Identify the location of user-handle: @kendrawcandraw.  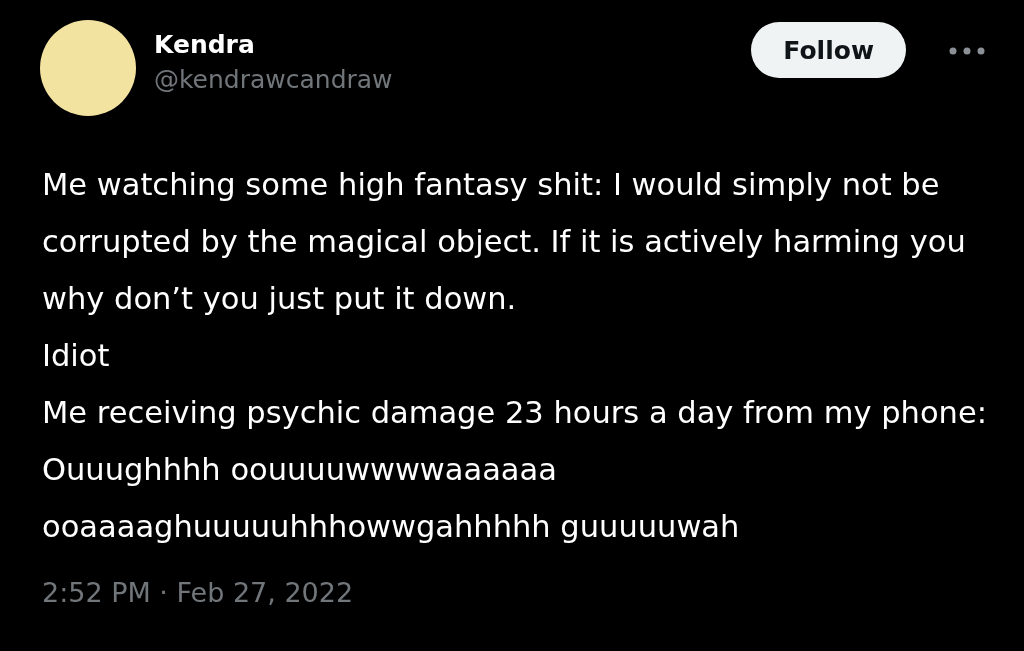
(444, 79).